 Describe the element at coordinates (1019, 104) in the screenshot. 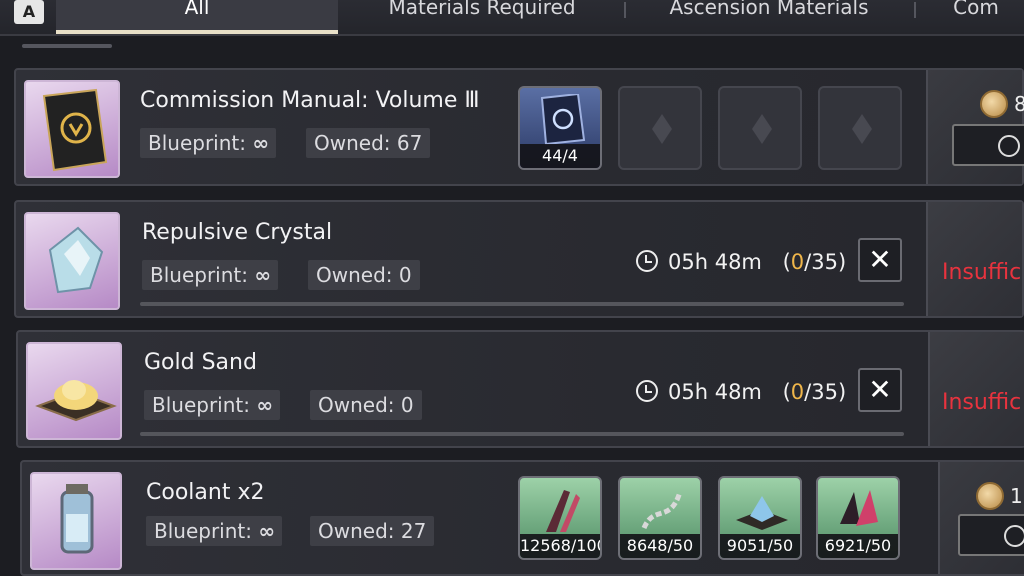

I see `cost-value: 8` at that location.